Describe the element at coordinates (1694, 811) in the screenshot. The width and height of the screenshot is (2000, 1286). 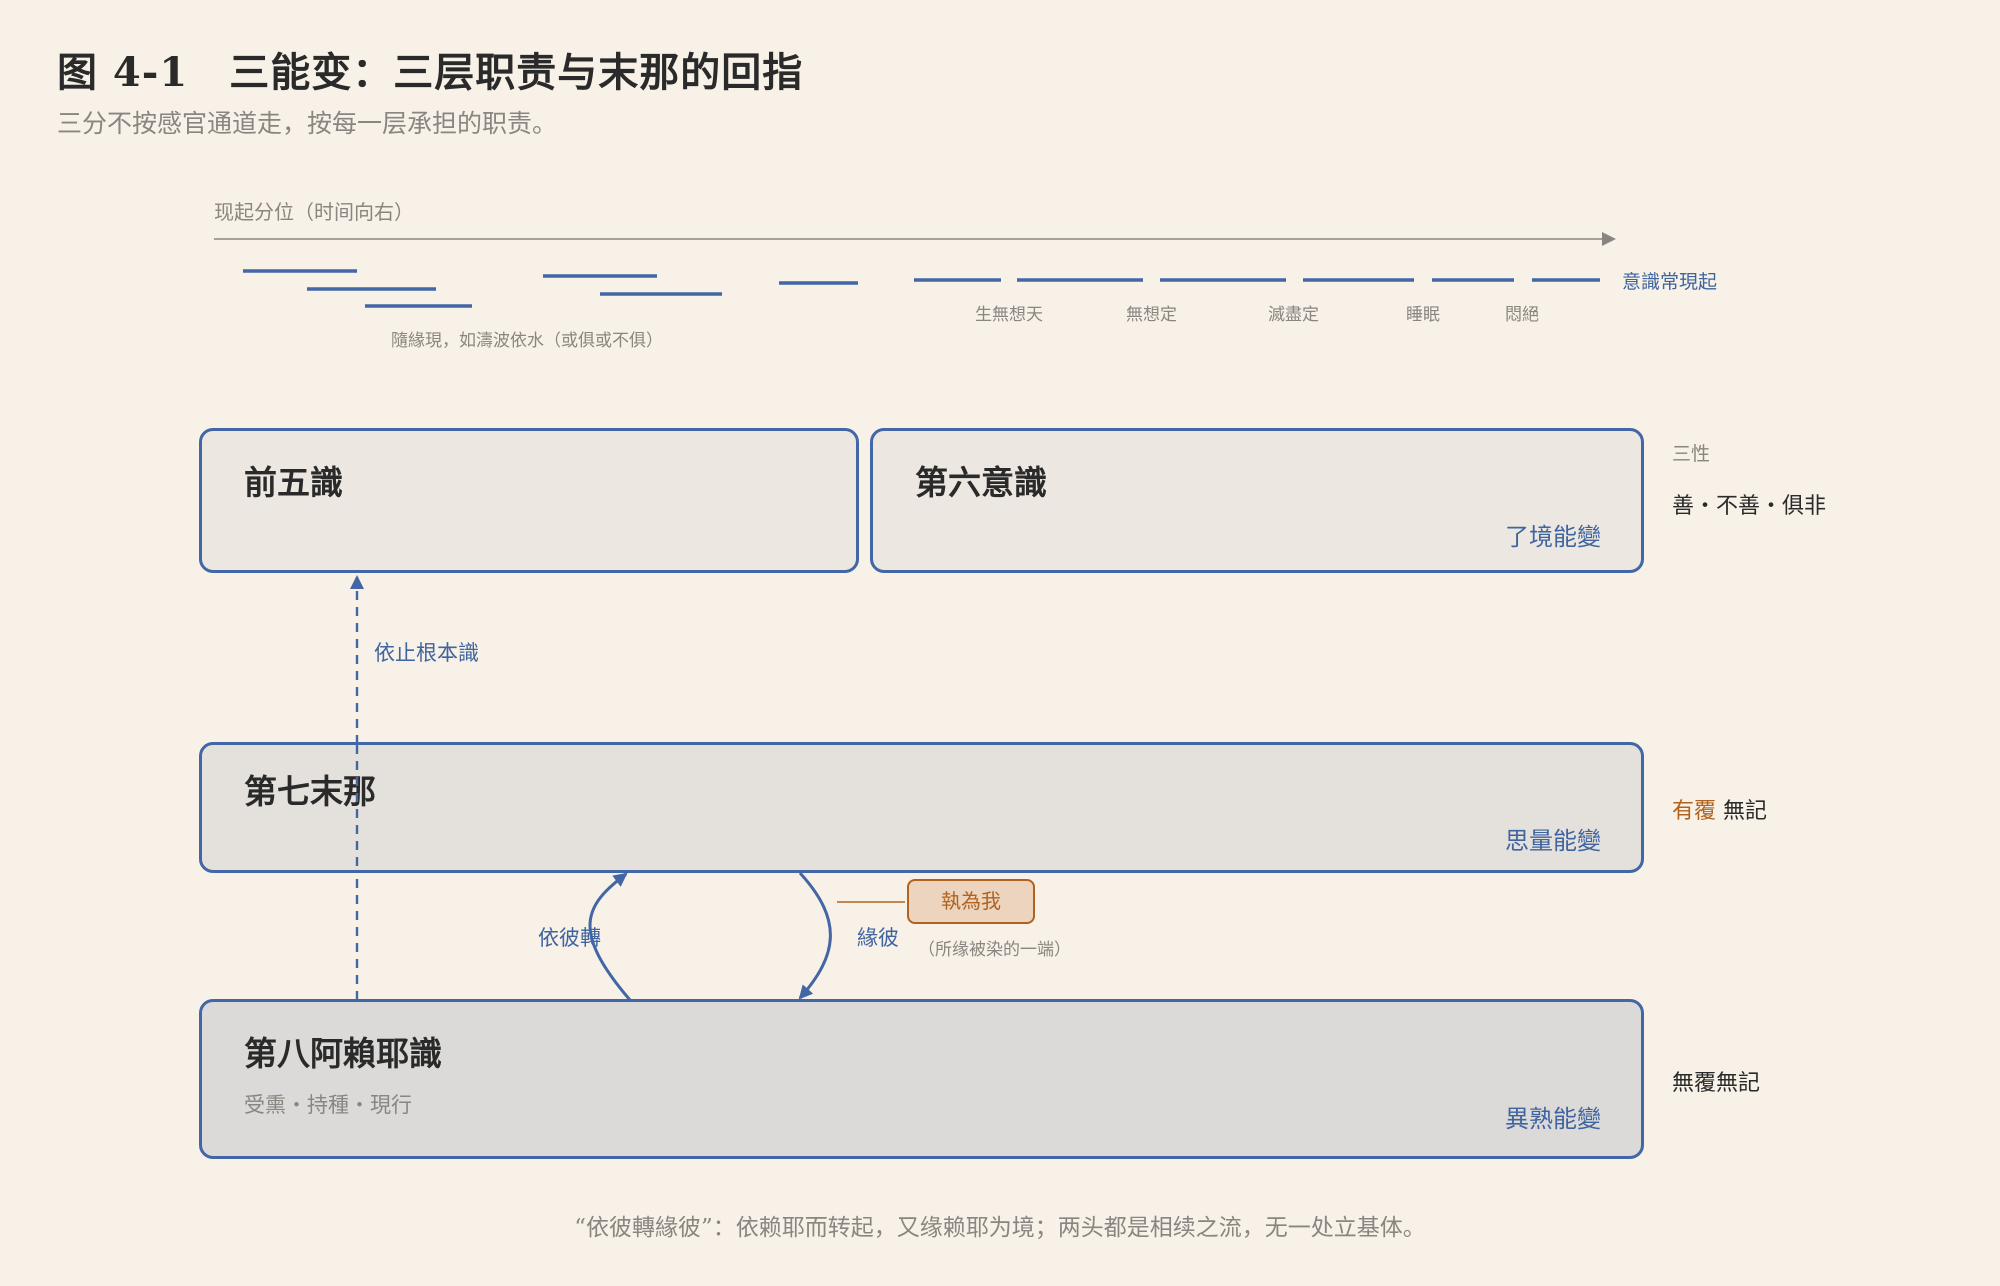
I see `nature-seven-accent: 有覆` at that location.